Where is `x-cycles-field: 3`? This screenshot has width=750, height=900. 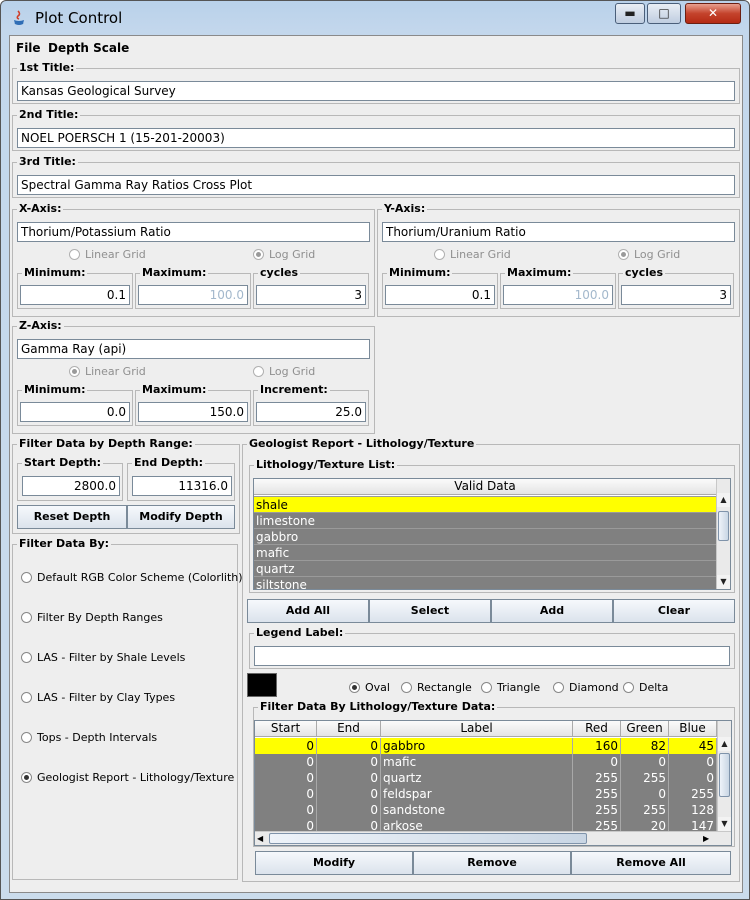
x-cycles-field: 3 is located at coordinates (311, 295).